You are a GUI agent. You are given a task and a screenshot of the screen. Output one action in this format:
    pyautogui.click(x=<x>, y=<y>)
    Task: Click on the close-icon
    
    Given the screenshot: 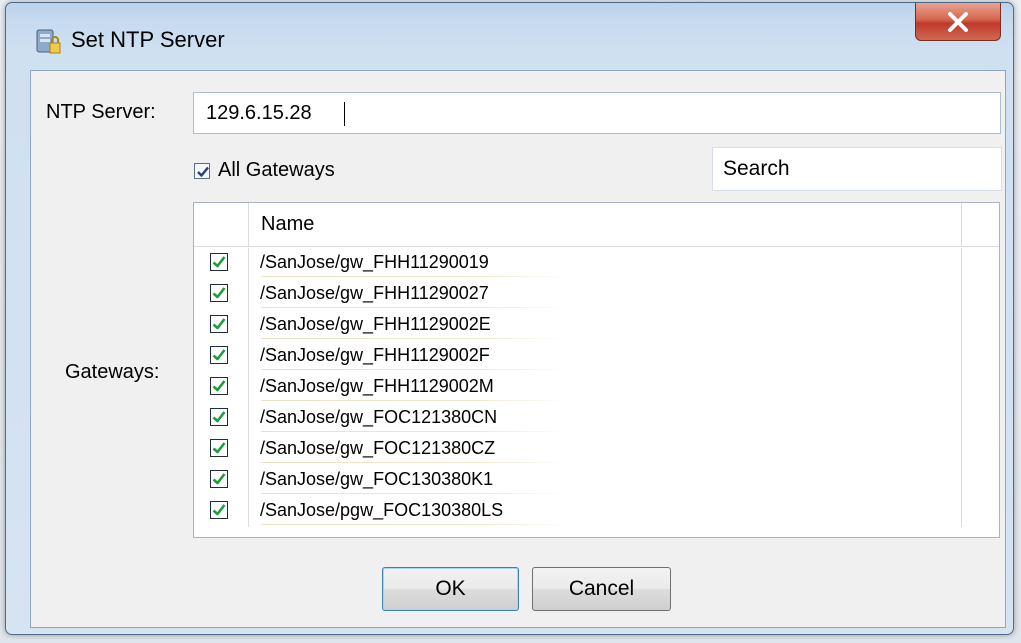 What is the action you would take?
    pyautogui.click(x=958, y=21)
    